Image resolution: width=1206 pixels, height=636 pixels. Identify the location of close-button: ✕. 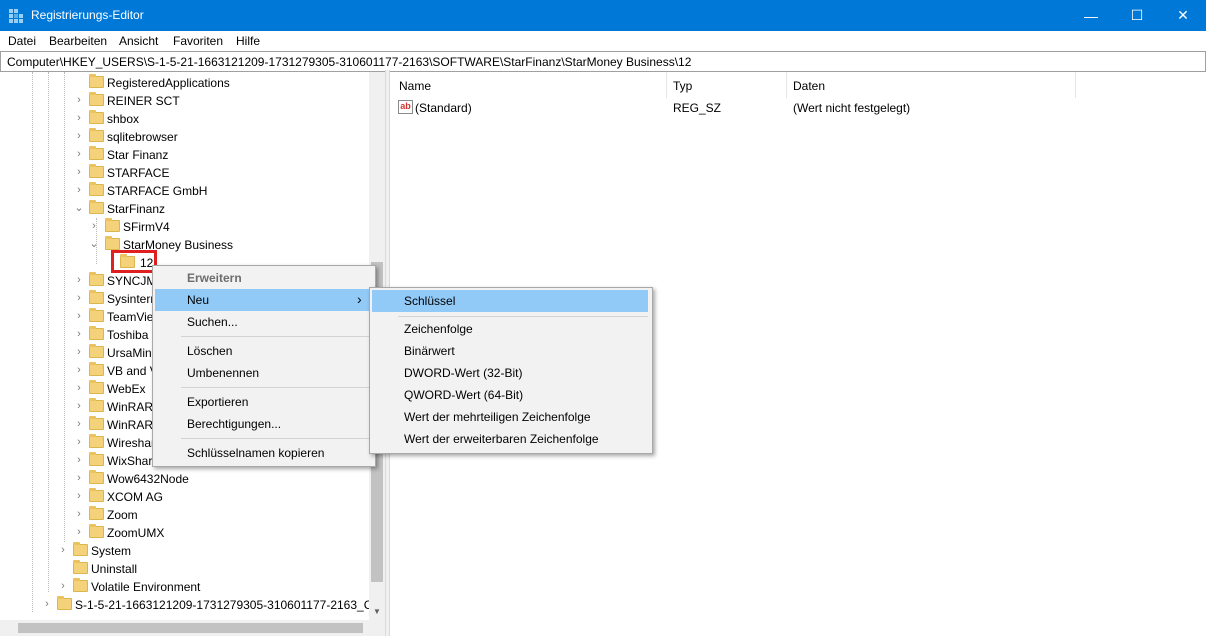
(1183, 15).